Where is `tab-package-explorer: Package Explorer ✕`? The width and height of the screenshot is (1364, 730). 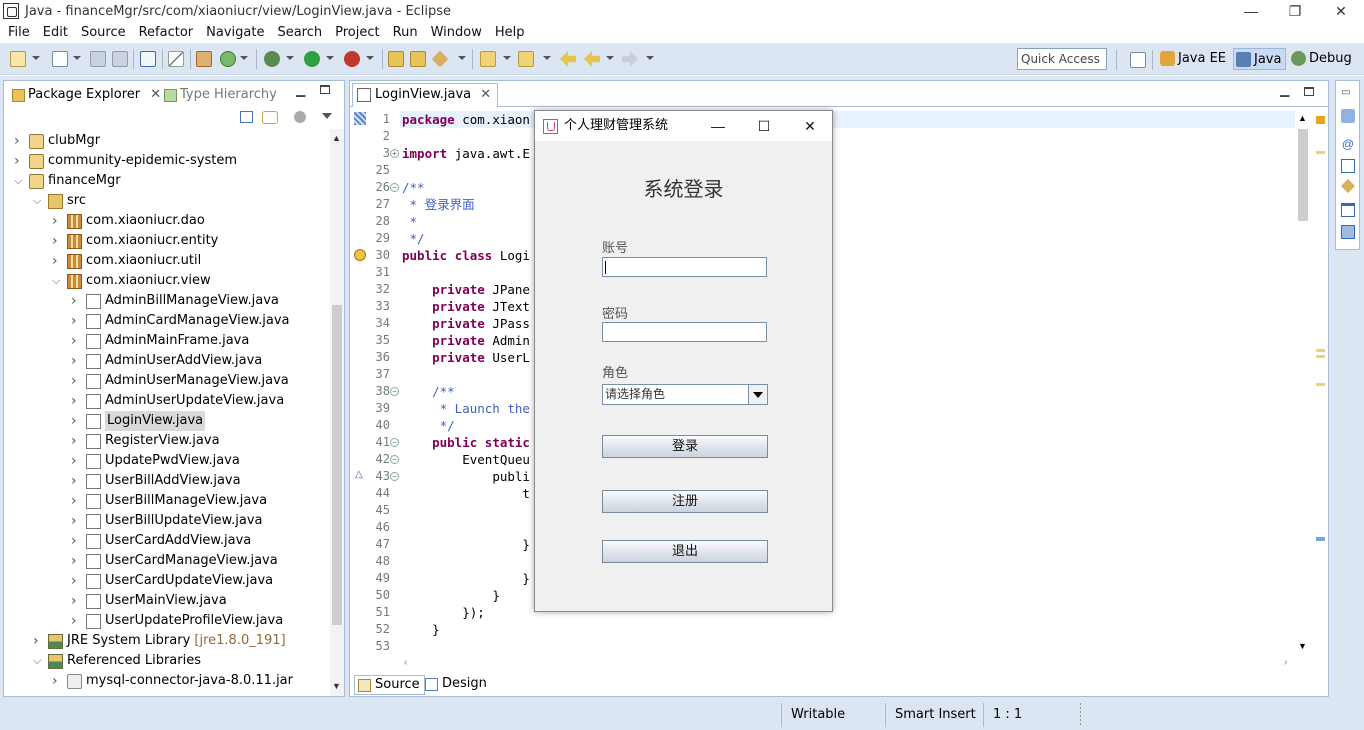
tab-package-explorer: Package Explorer ✕ is located at coordinates (87, 96).